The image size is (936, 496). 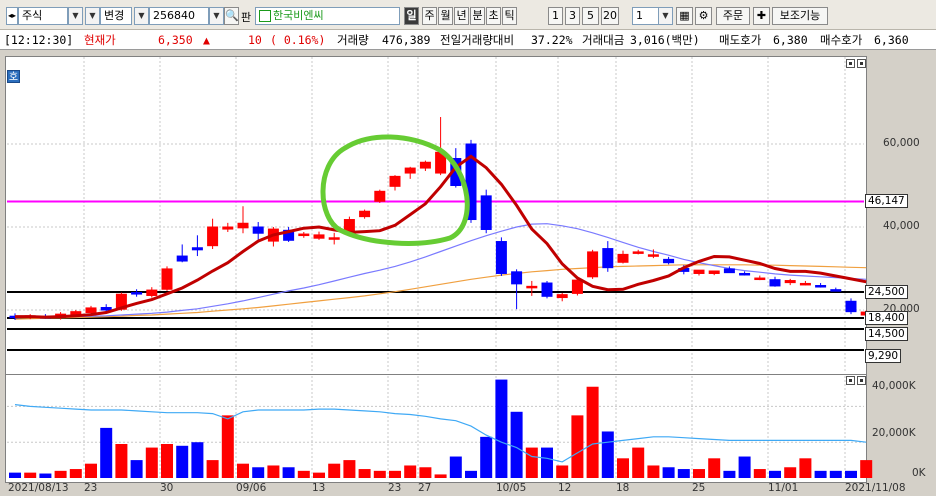 I want to click on price-axis-label: 40,000, so click(x=901, y=226).